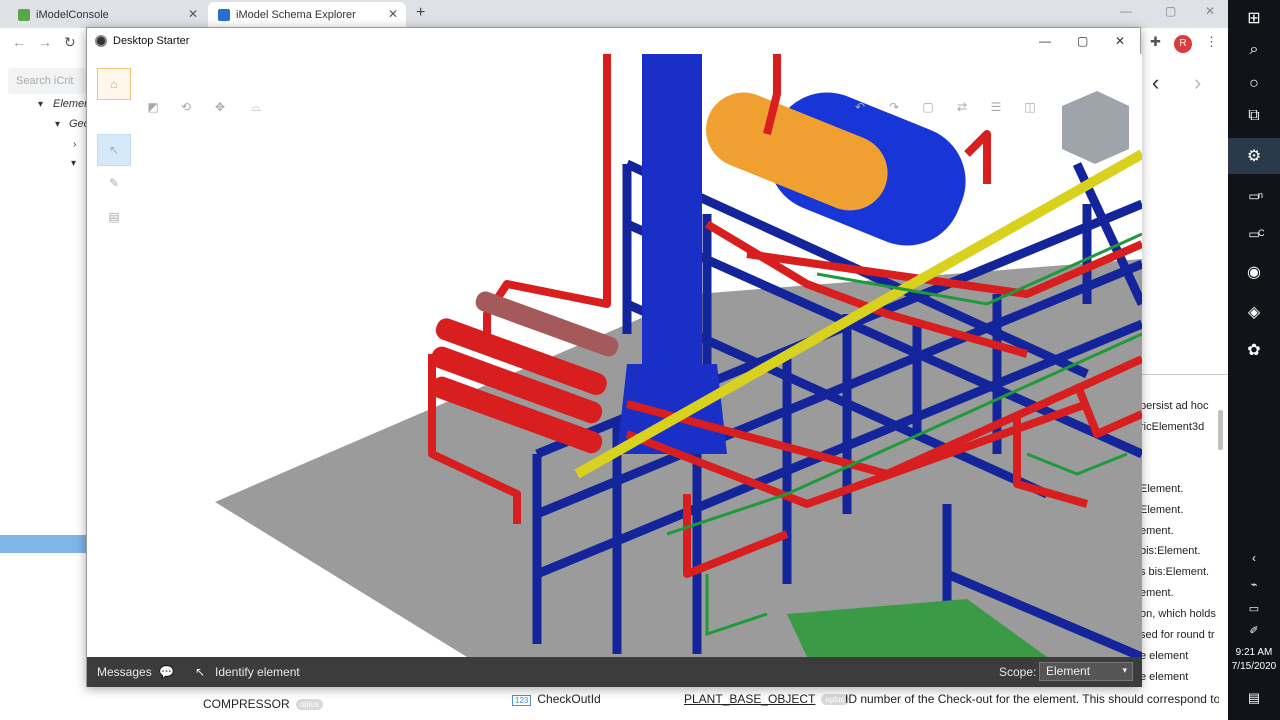 This screenshot has height=720, width=1280. What do you see at coordinates (1254, 272) in the screenshot?
I see `chrome-icon: ◉` at bounding box center [1254, 272].